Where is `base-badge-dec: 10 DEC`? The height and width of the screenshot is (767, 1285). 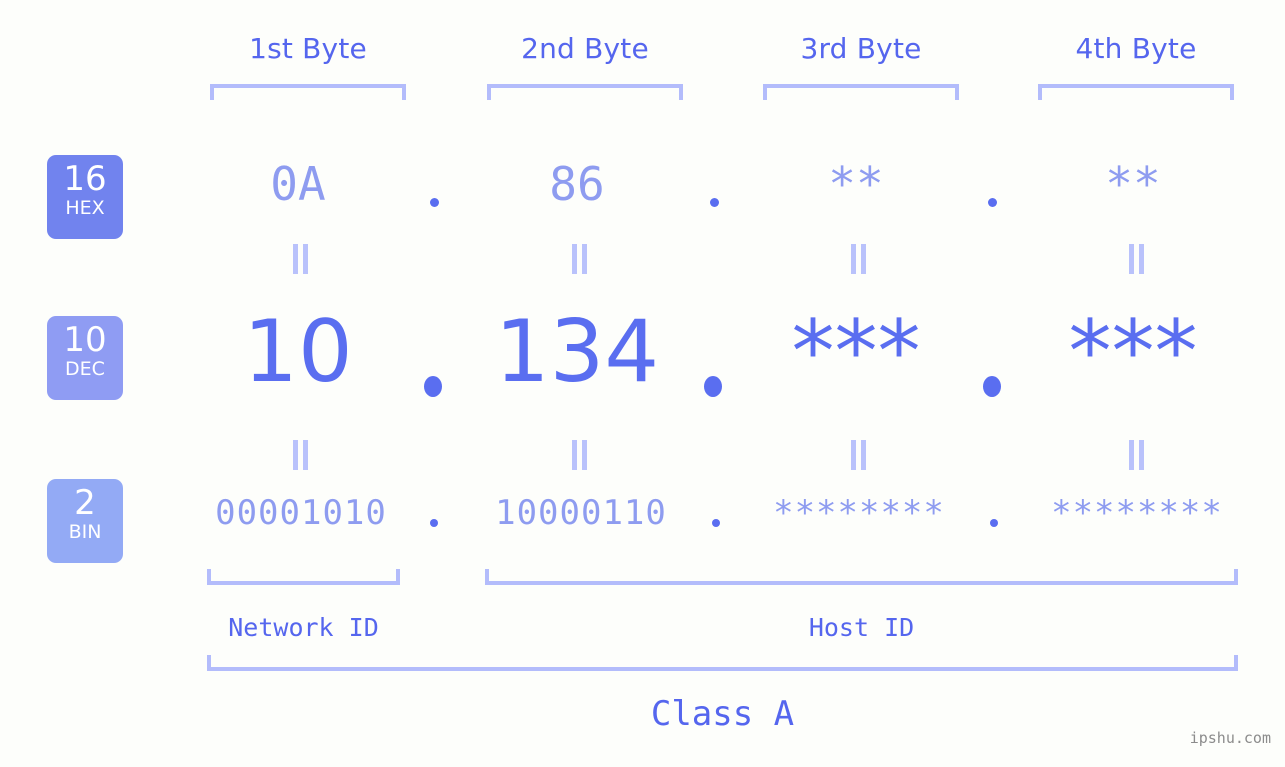
base-badge-dec: 10 DEC is located at coordinates (85, 358).